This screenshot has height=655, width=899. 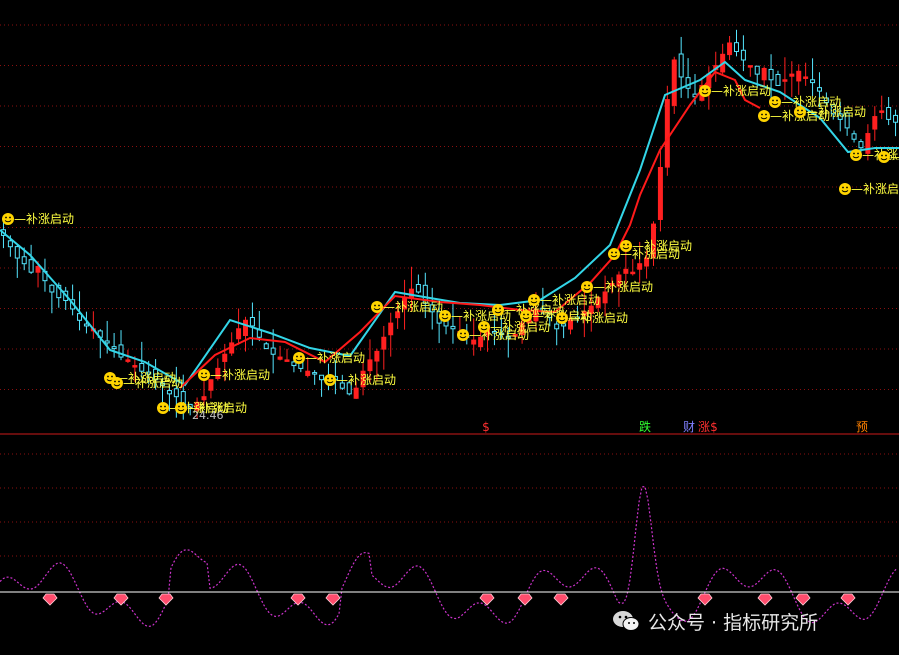 What do you see at coordinates (689, 427) in the screenshot?
I see `signal-label: 财` at bounding box center [689, 427].